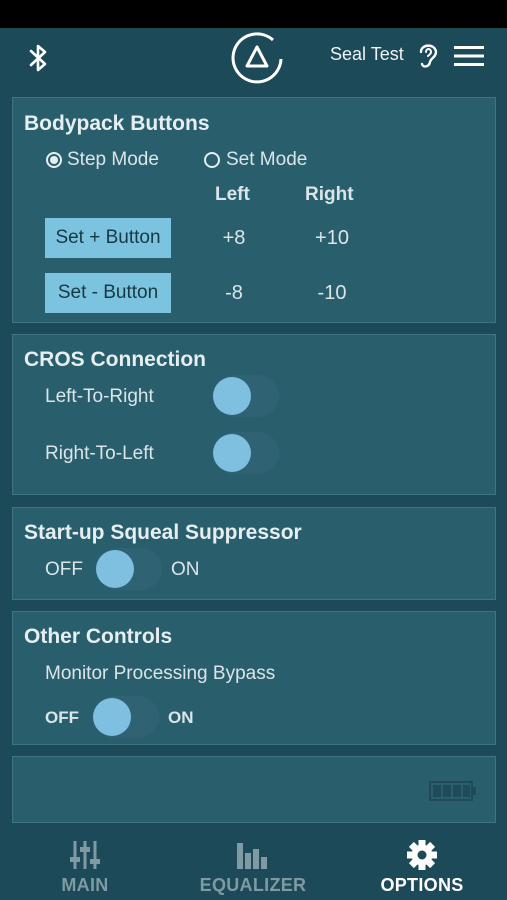 The width and height of the screenshot is (507, 900). What do you see at coordinates (422, 855) in the screenshot?
I see `gear-icon` at bounding box center [422, 855].